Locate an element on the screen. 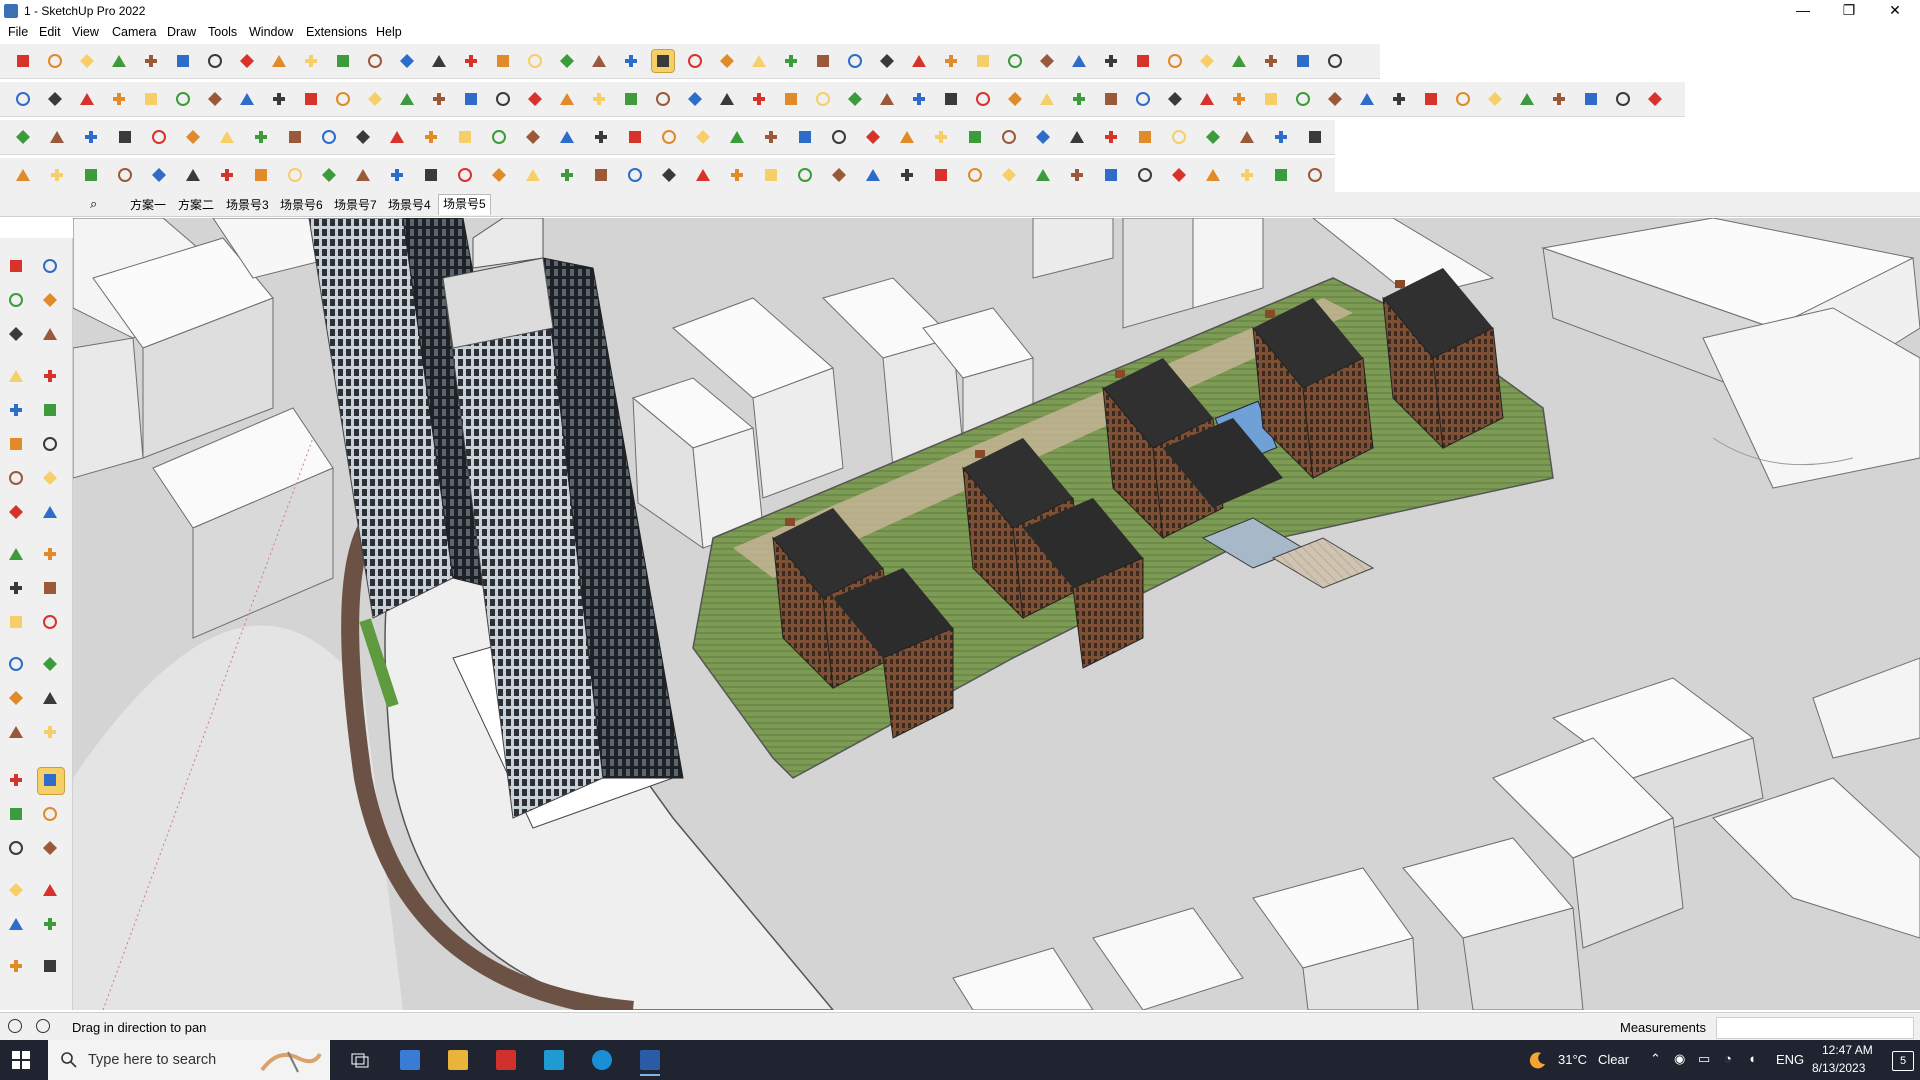 Image resolution: width=1920 pixels, height=1080 pixels. weather-moon-icon is located at coordinates (1538, 1060).